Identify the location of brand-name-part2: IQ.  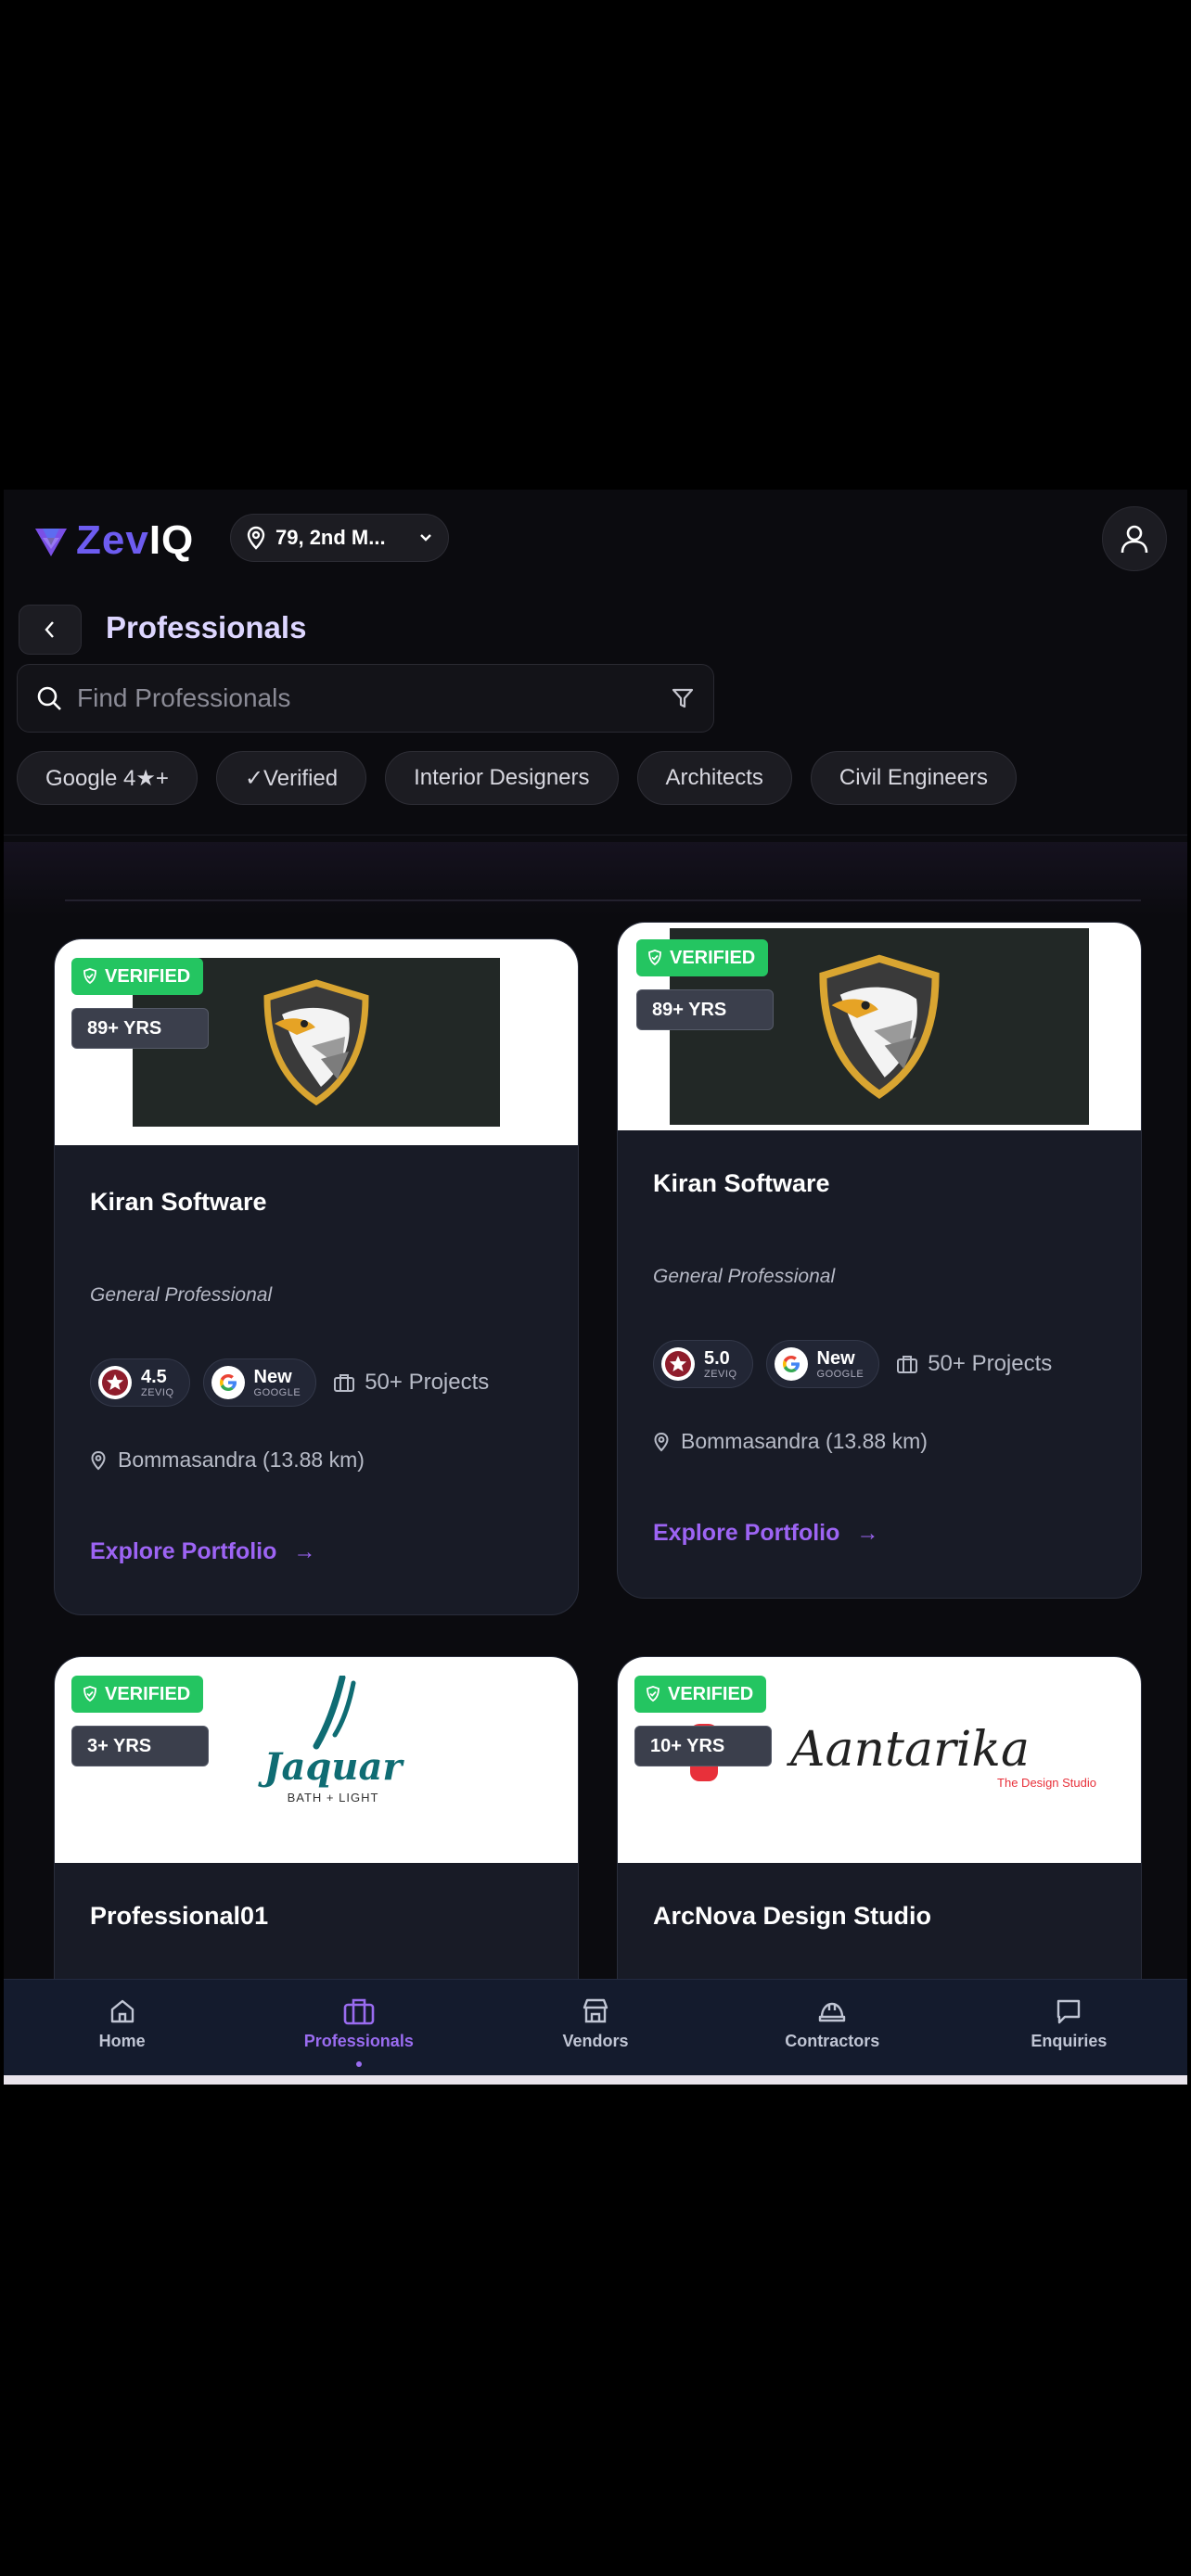
(171, 540).